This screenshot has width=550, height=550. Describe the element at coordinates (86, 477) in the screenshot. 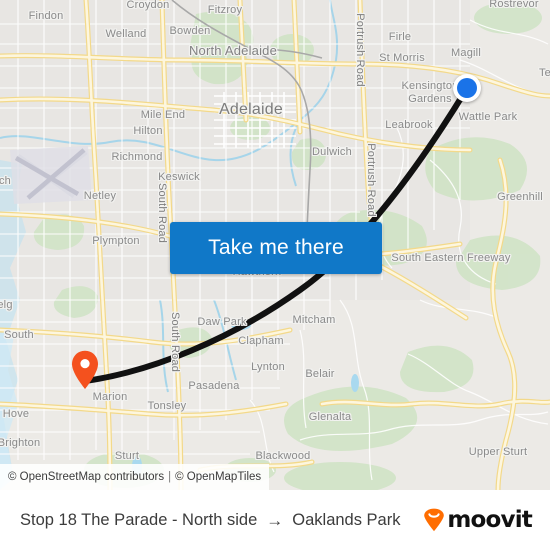

I see `attribution-osm: © OpenStreetMap contributors` at that location.